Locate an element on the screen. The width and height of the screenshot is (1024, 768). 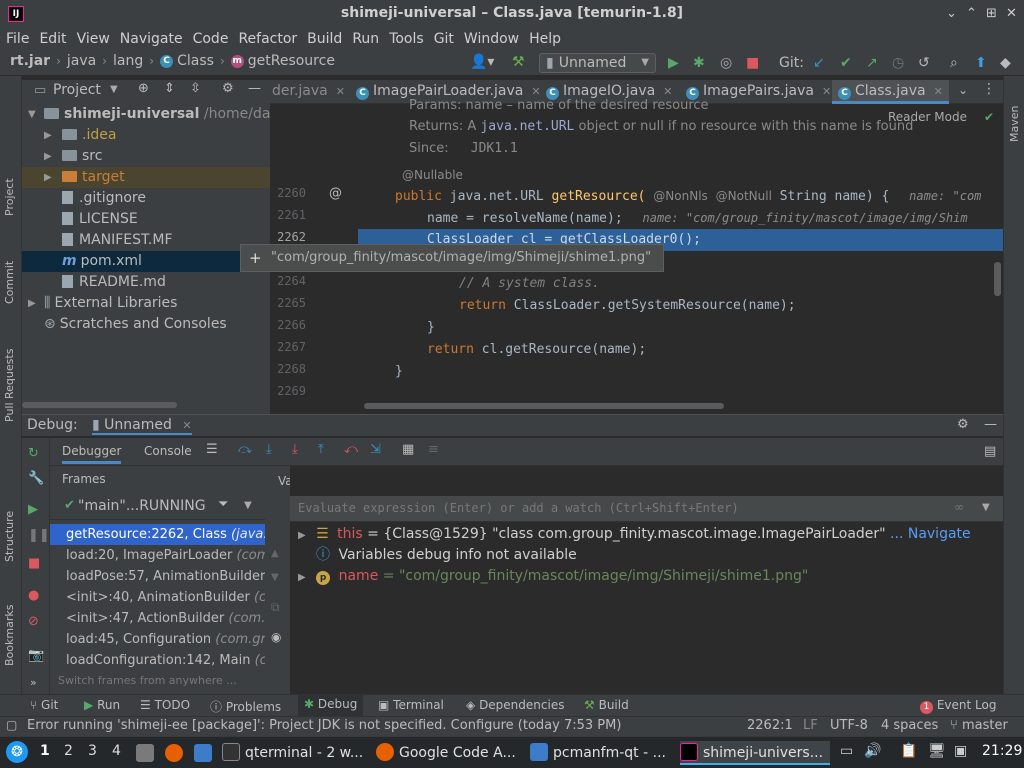
chevron-down-icon: ⌄ is located at coordinates (963, 90).